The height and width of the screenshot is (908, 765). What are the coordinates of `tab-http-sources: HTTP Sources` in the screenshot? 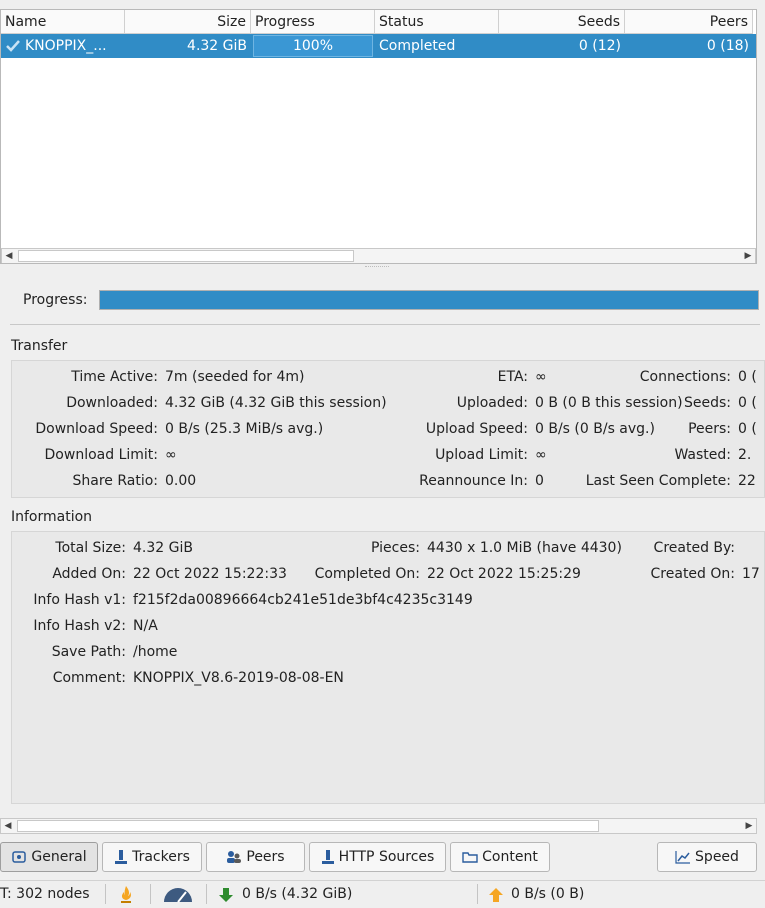 It's located at (377, 857).